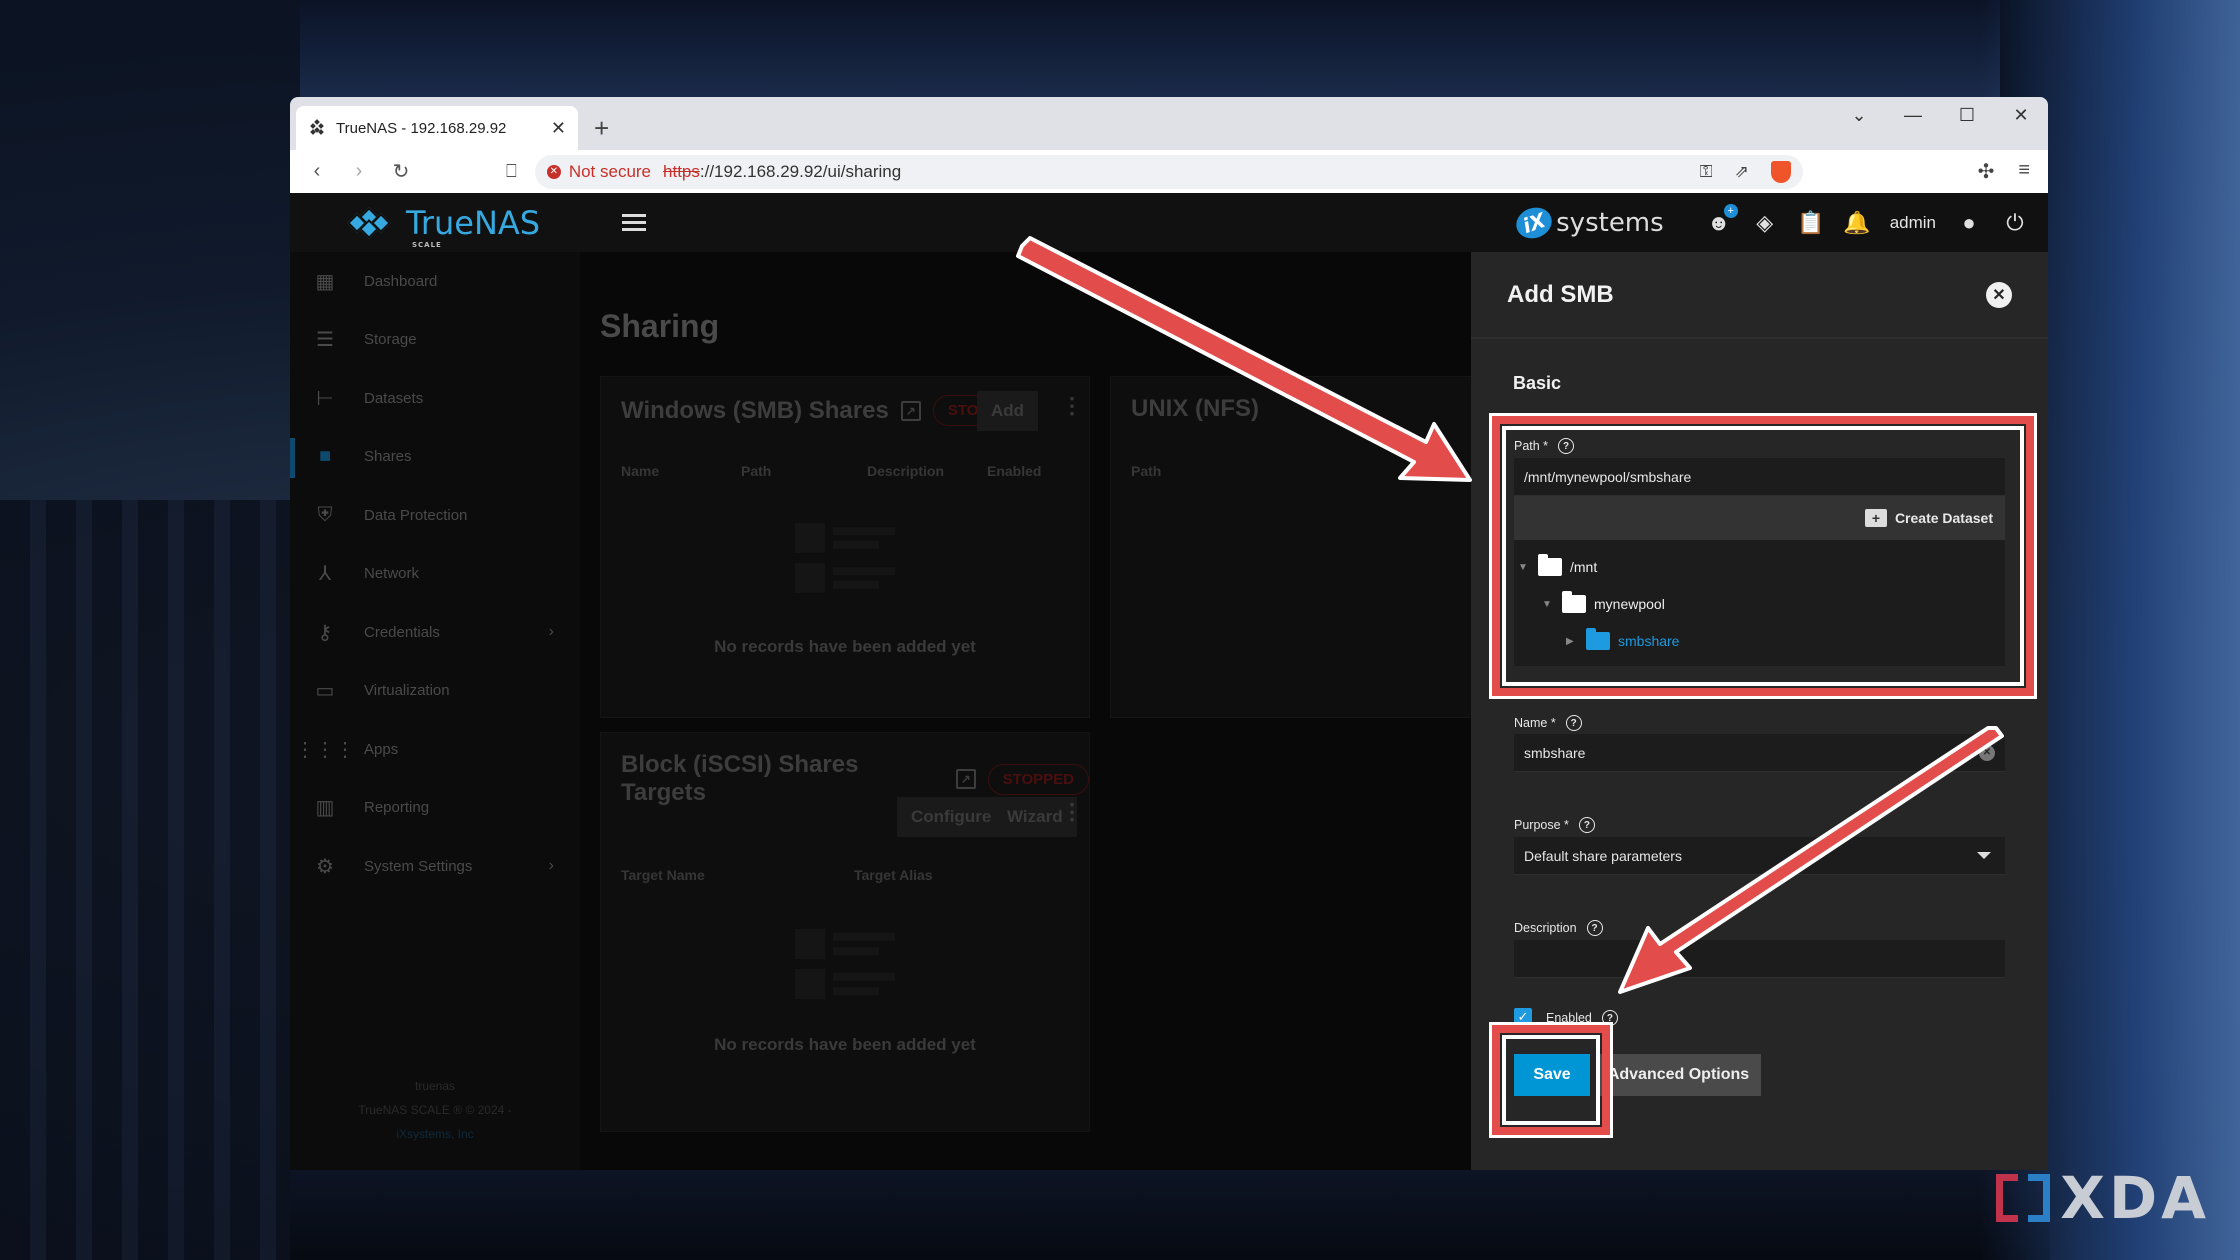 This screenshot has height=1260, width=2240. What do you see at coordinates (893, 875) in the screenshot?
I see `column-header: Target Alias` at bounding box center [893, 875].